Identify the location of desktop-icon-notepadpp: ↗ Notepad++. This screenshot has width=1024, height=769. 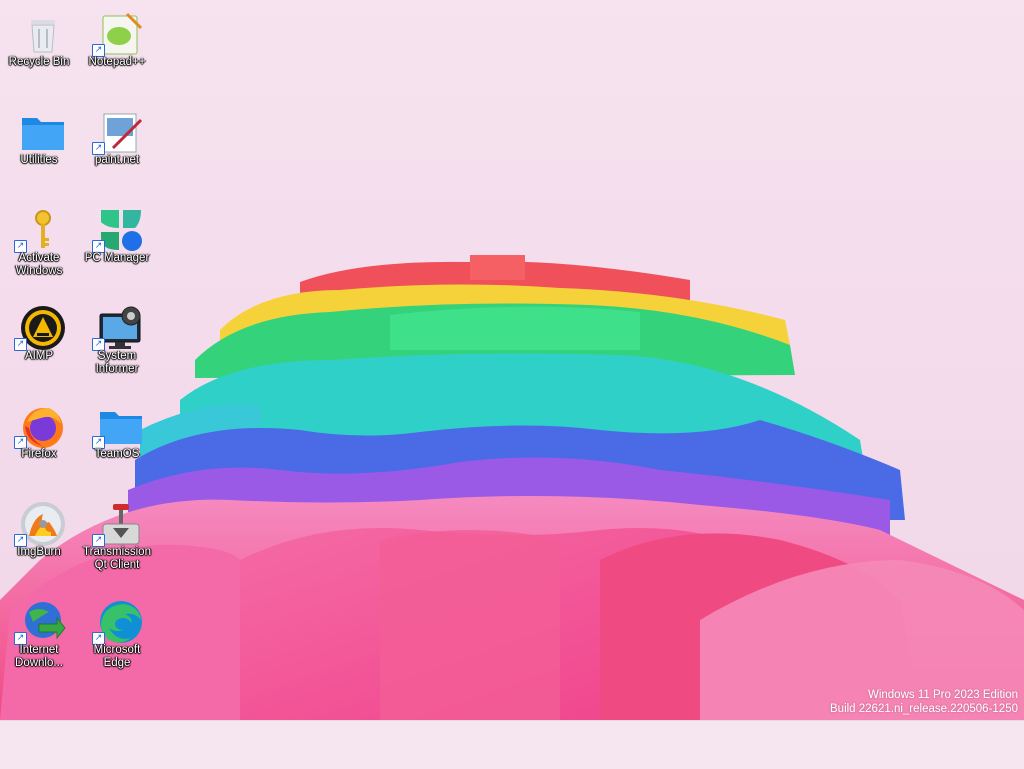
(117, 50).